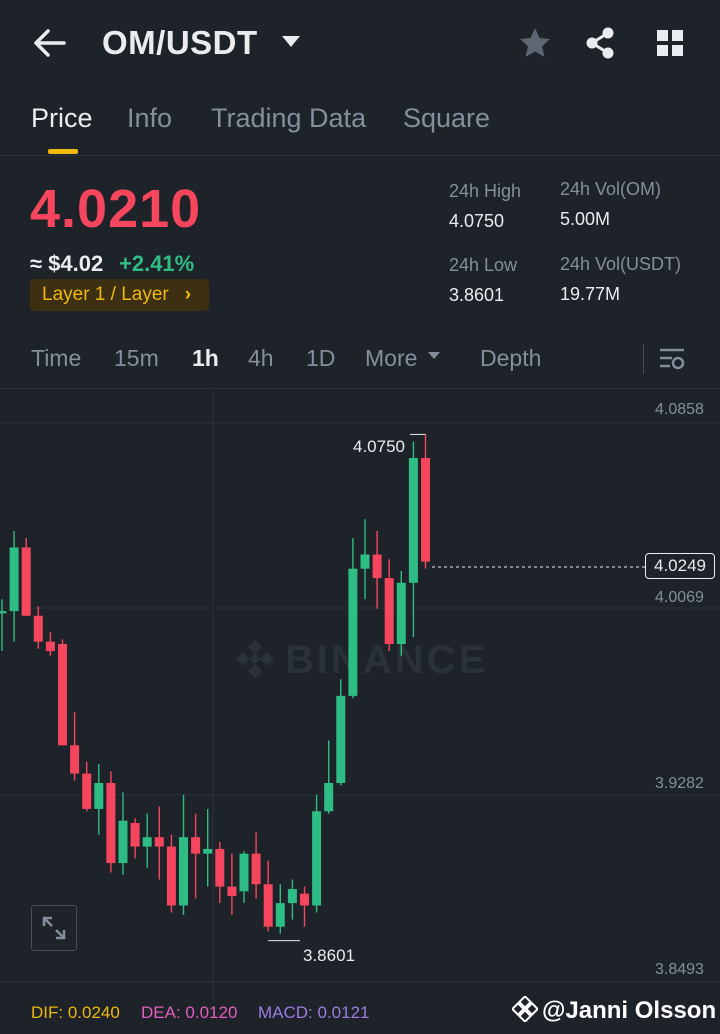  I want to click on chart-settings-icon, so click(672, 359).